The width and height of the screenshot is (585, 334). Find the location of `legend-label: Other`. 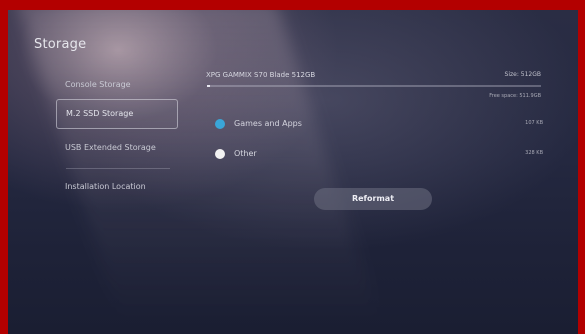

legend-label: Other is located at coordinates (245, 153).